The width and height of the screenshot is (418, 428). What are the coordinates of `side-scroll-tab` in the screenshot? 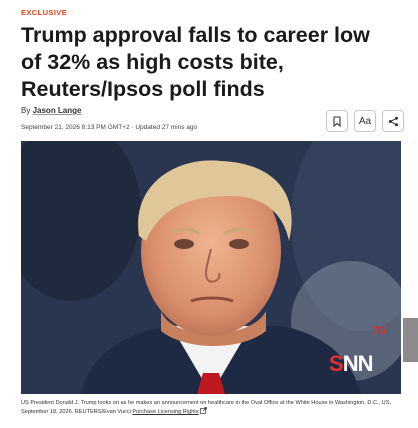 It's located at (410, 340).